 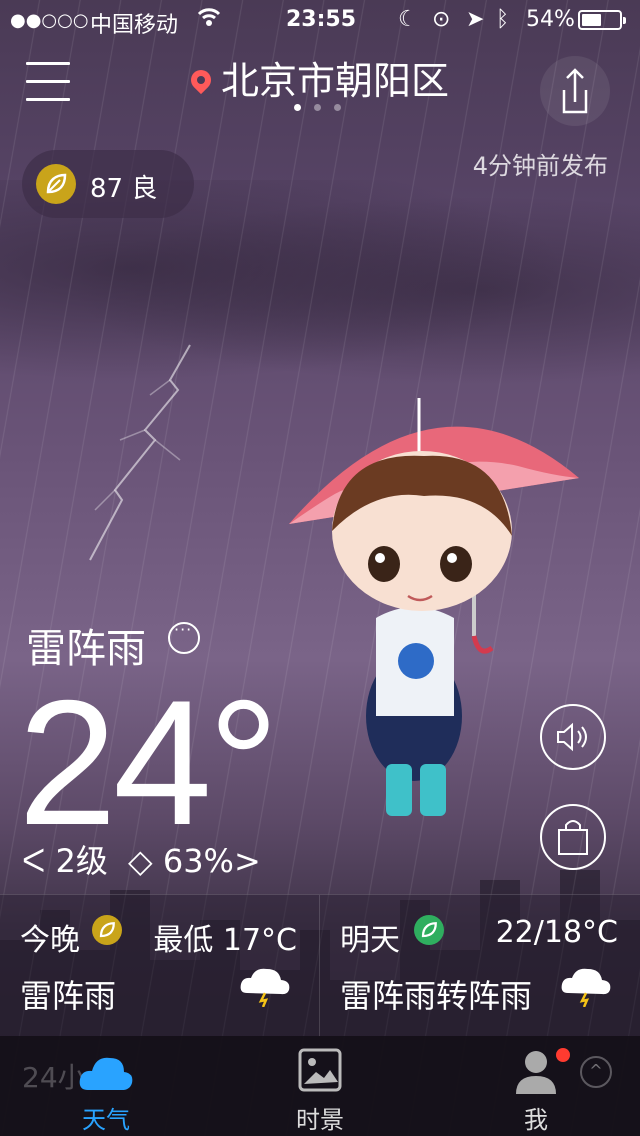 I want to click on current-temperature: 24°, so click(x=148, y=762).